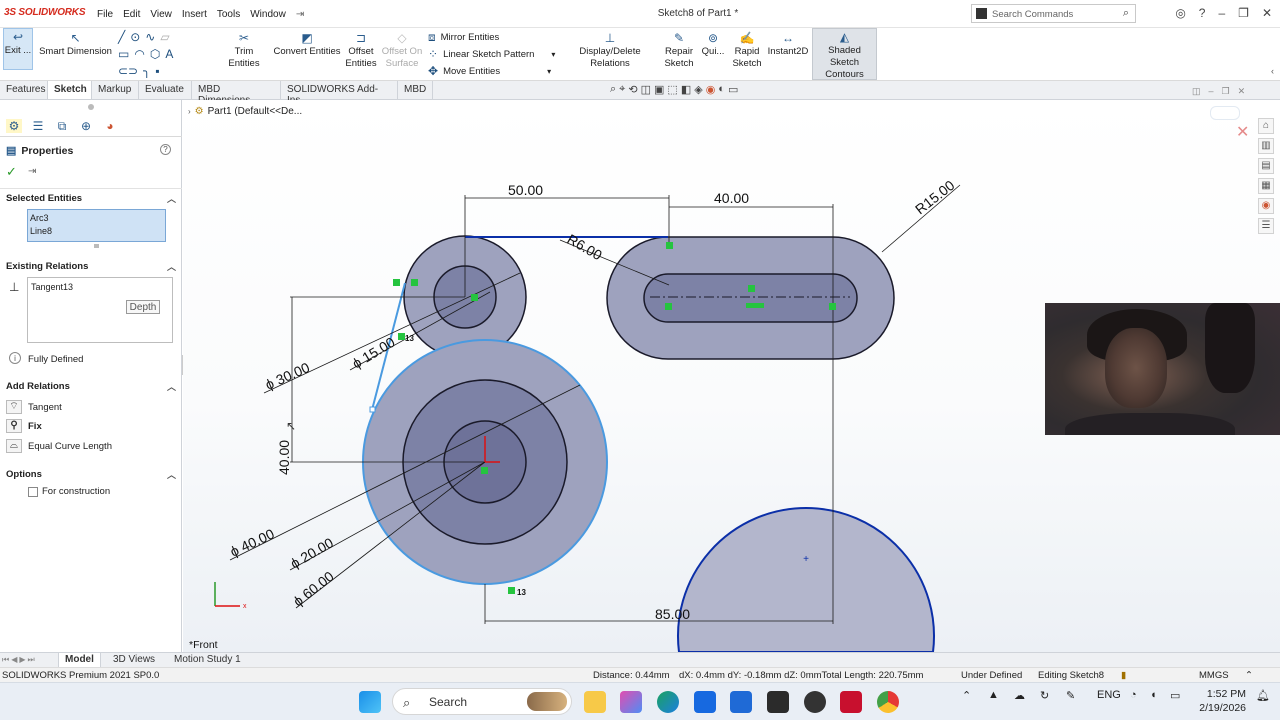 Image resolution: width=1280 pixels, height=720 pixels. Describe the element at coordinates (1150, 424) in the screenshot. I see `person-shirt` at that location.